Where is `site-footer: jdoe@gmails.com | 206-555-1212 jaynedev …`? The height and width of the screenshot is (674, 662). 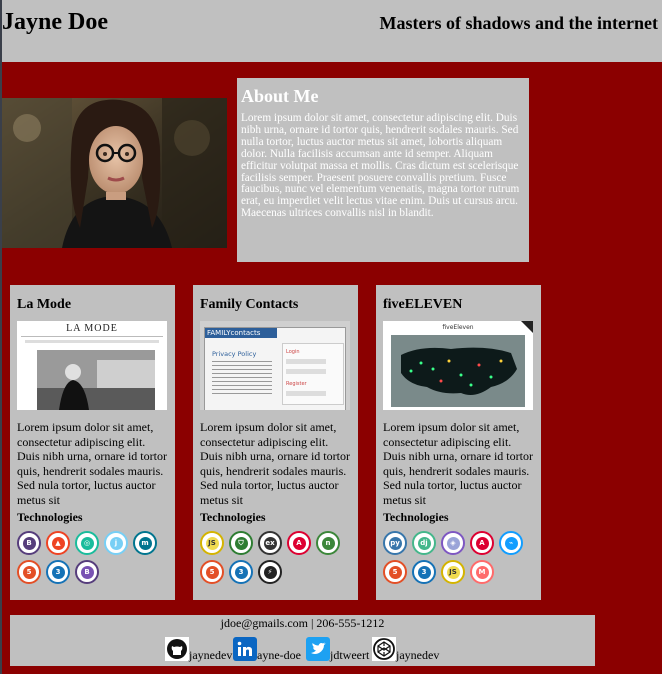 site-footer: jdoe@gmails.com | 206-555-1212 jaynedev … is located at coordinates (302, 640).